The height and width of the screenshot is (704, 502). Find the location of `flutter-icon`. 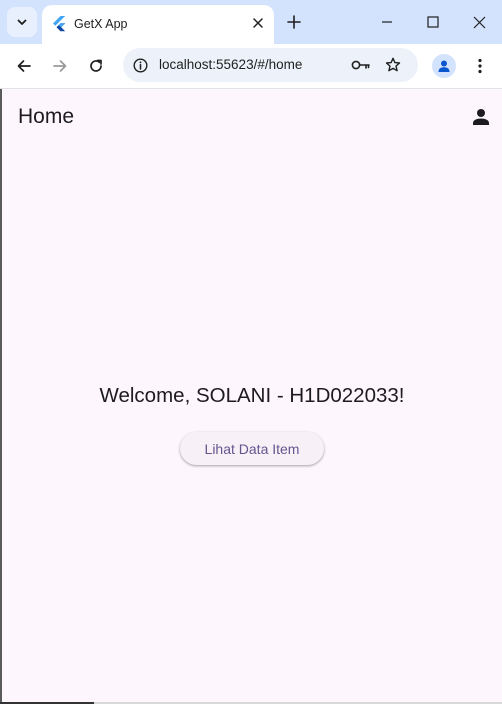

flutter-icon is located at coordinates (59, 24).